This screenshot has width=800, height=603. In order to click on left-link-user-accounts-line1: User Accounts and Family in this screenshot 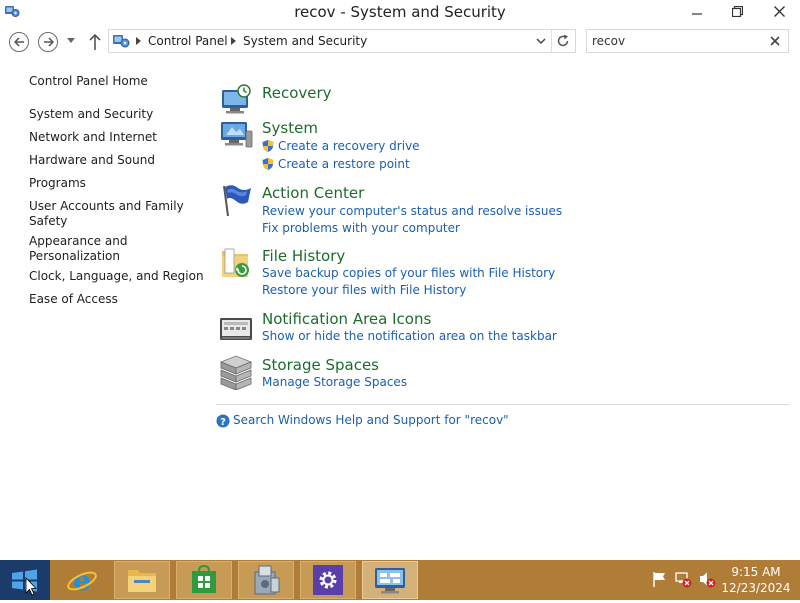, I will do `click(106, 206)`.